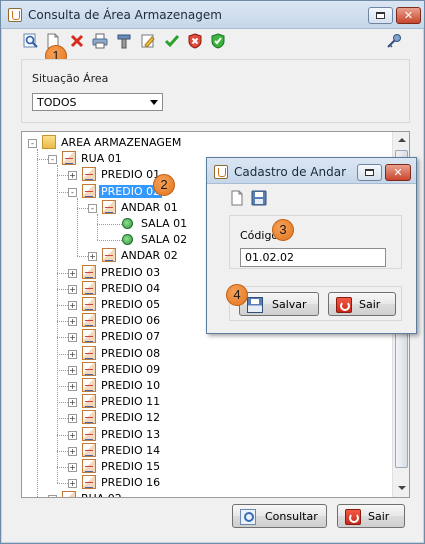 The width and height of the screenshot is (425, 544). What do you see at coordinates (130, 353) in the screenshot?
I see `tree-node-label: PREDIO 08` at bounding box center [130, 353].